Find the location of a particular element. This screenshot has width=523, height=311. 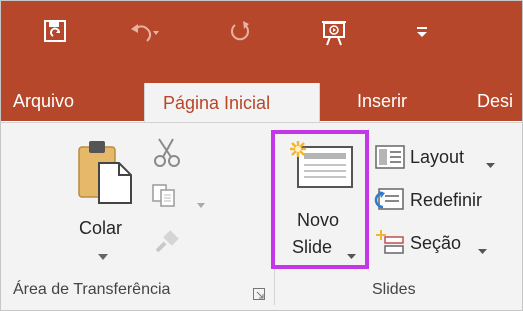

clipboard-group-label: Área de Transferência is located at coordinates (92, 289).